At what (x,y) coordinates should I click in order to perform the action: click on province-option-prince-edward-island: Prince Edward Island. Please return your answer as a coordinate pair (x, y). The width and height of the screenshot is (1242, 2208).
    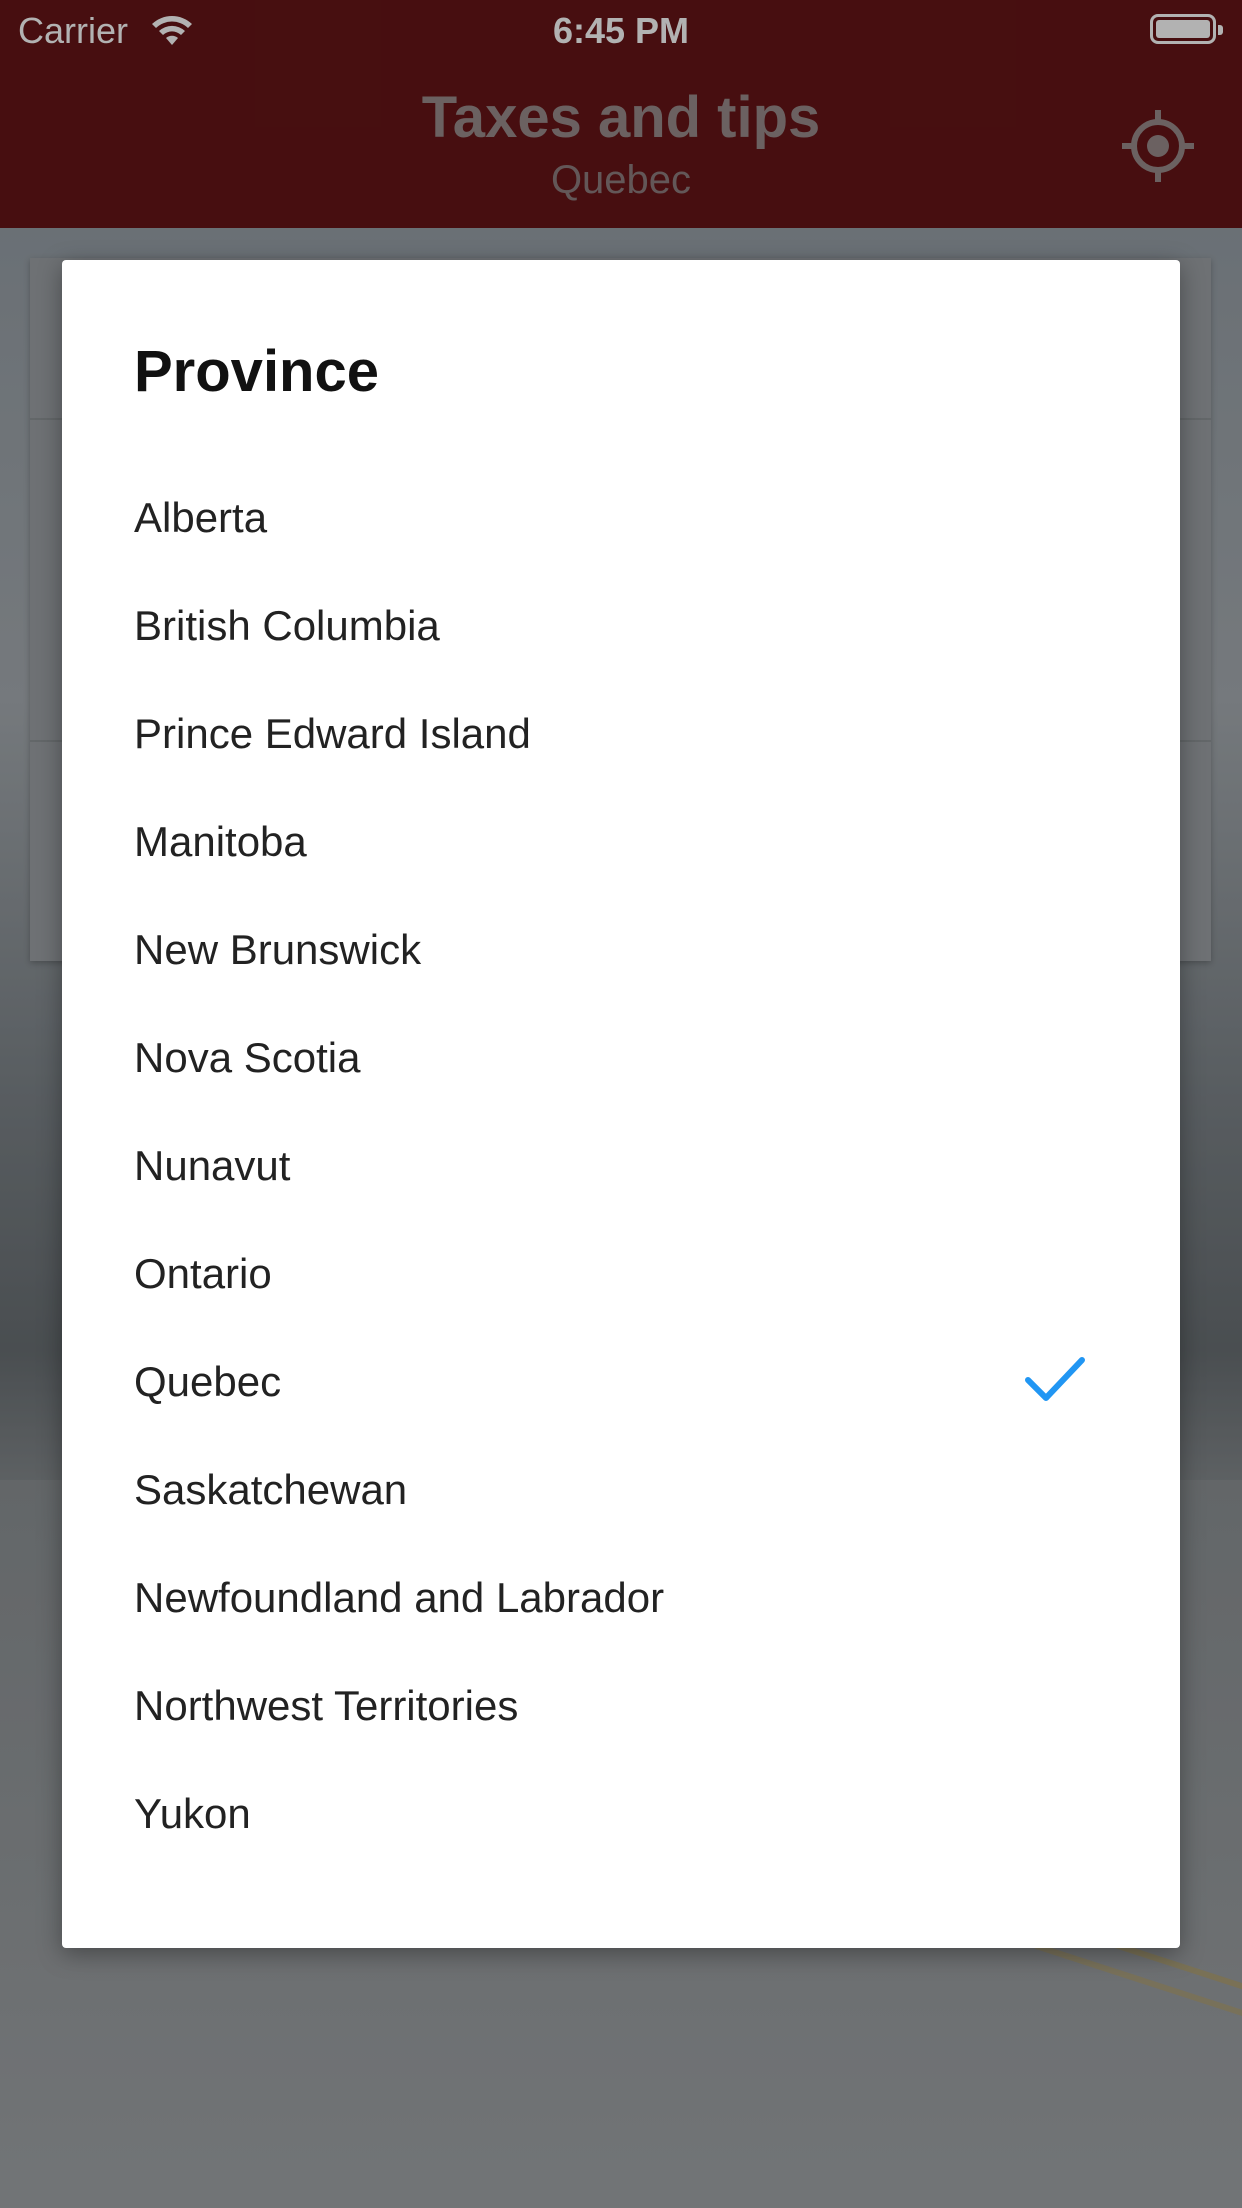
    Looking at the image, I should click on (621, 736).